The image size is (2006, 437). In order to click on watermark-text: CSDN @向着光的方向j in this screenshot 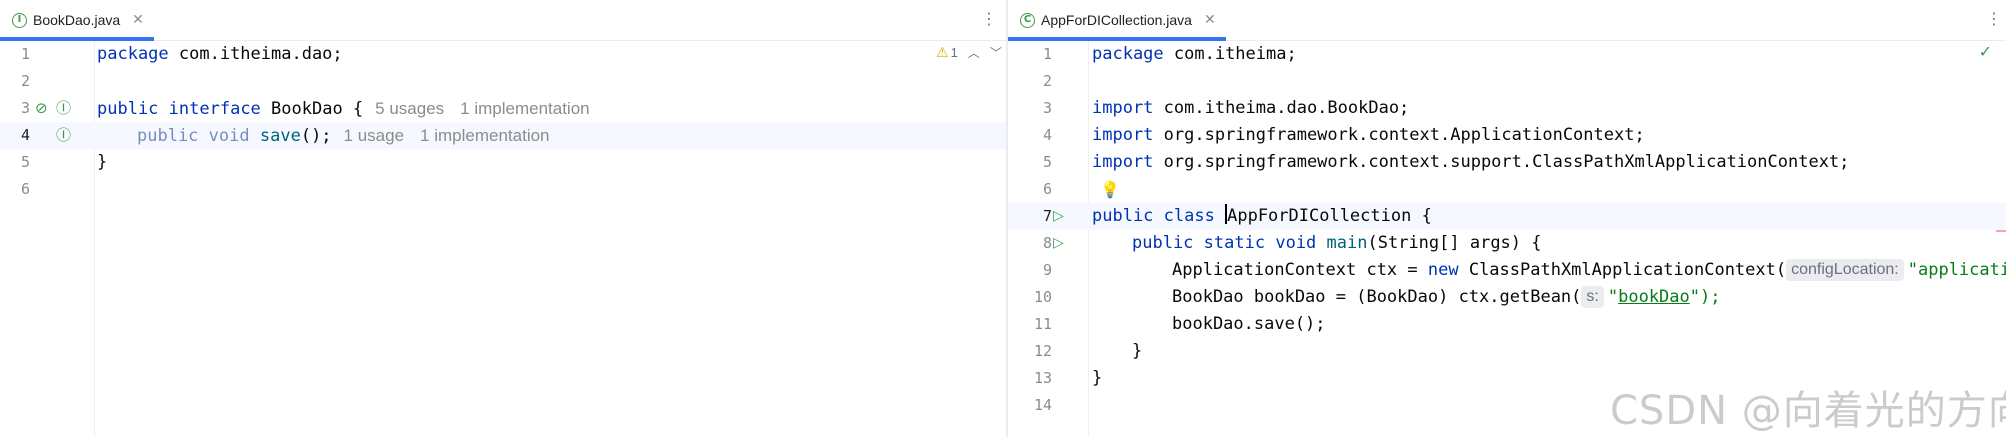, I will do `click(1808, 411)`.